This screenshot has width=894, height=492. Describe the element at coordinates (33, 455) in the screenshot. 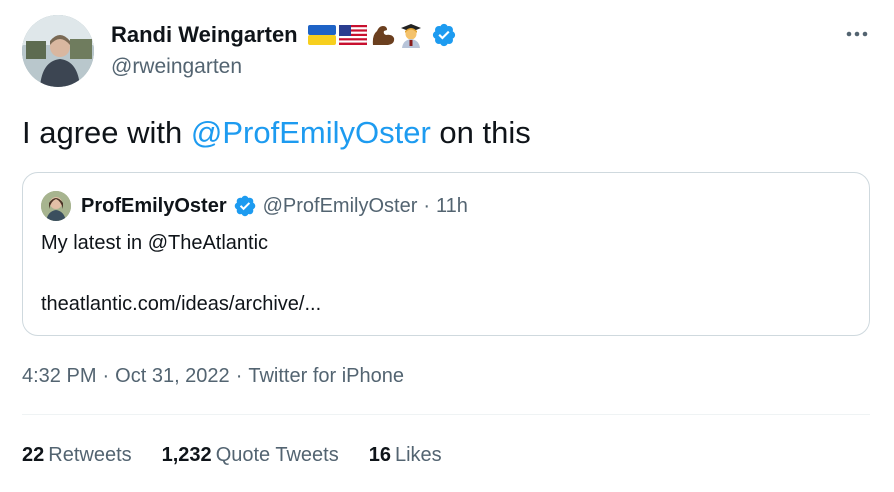

I see `retweets-count: 22` at that location.